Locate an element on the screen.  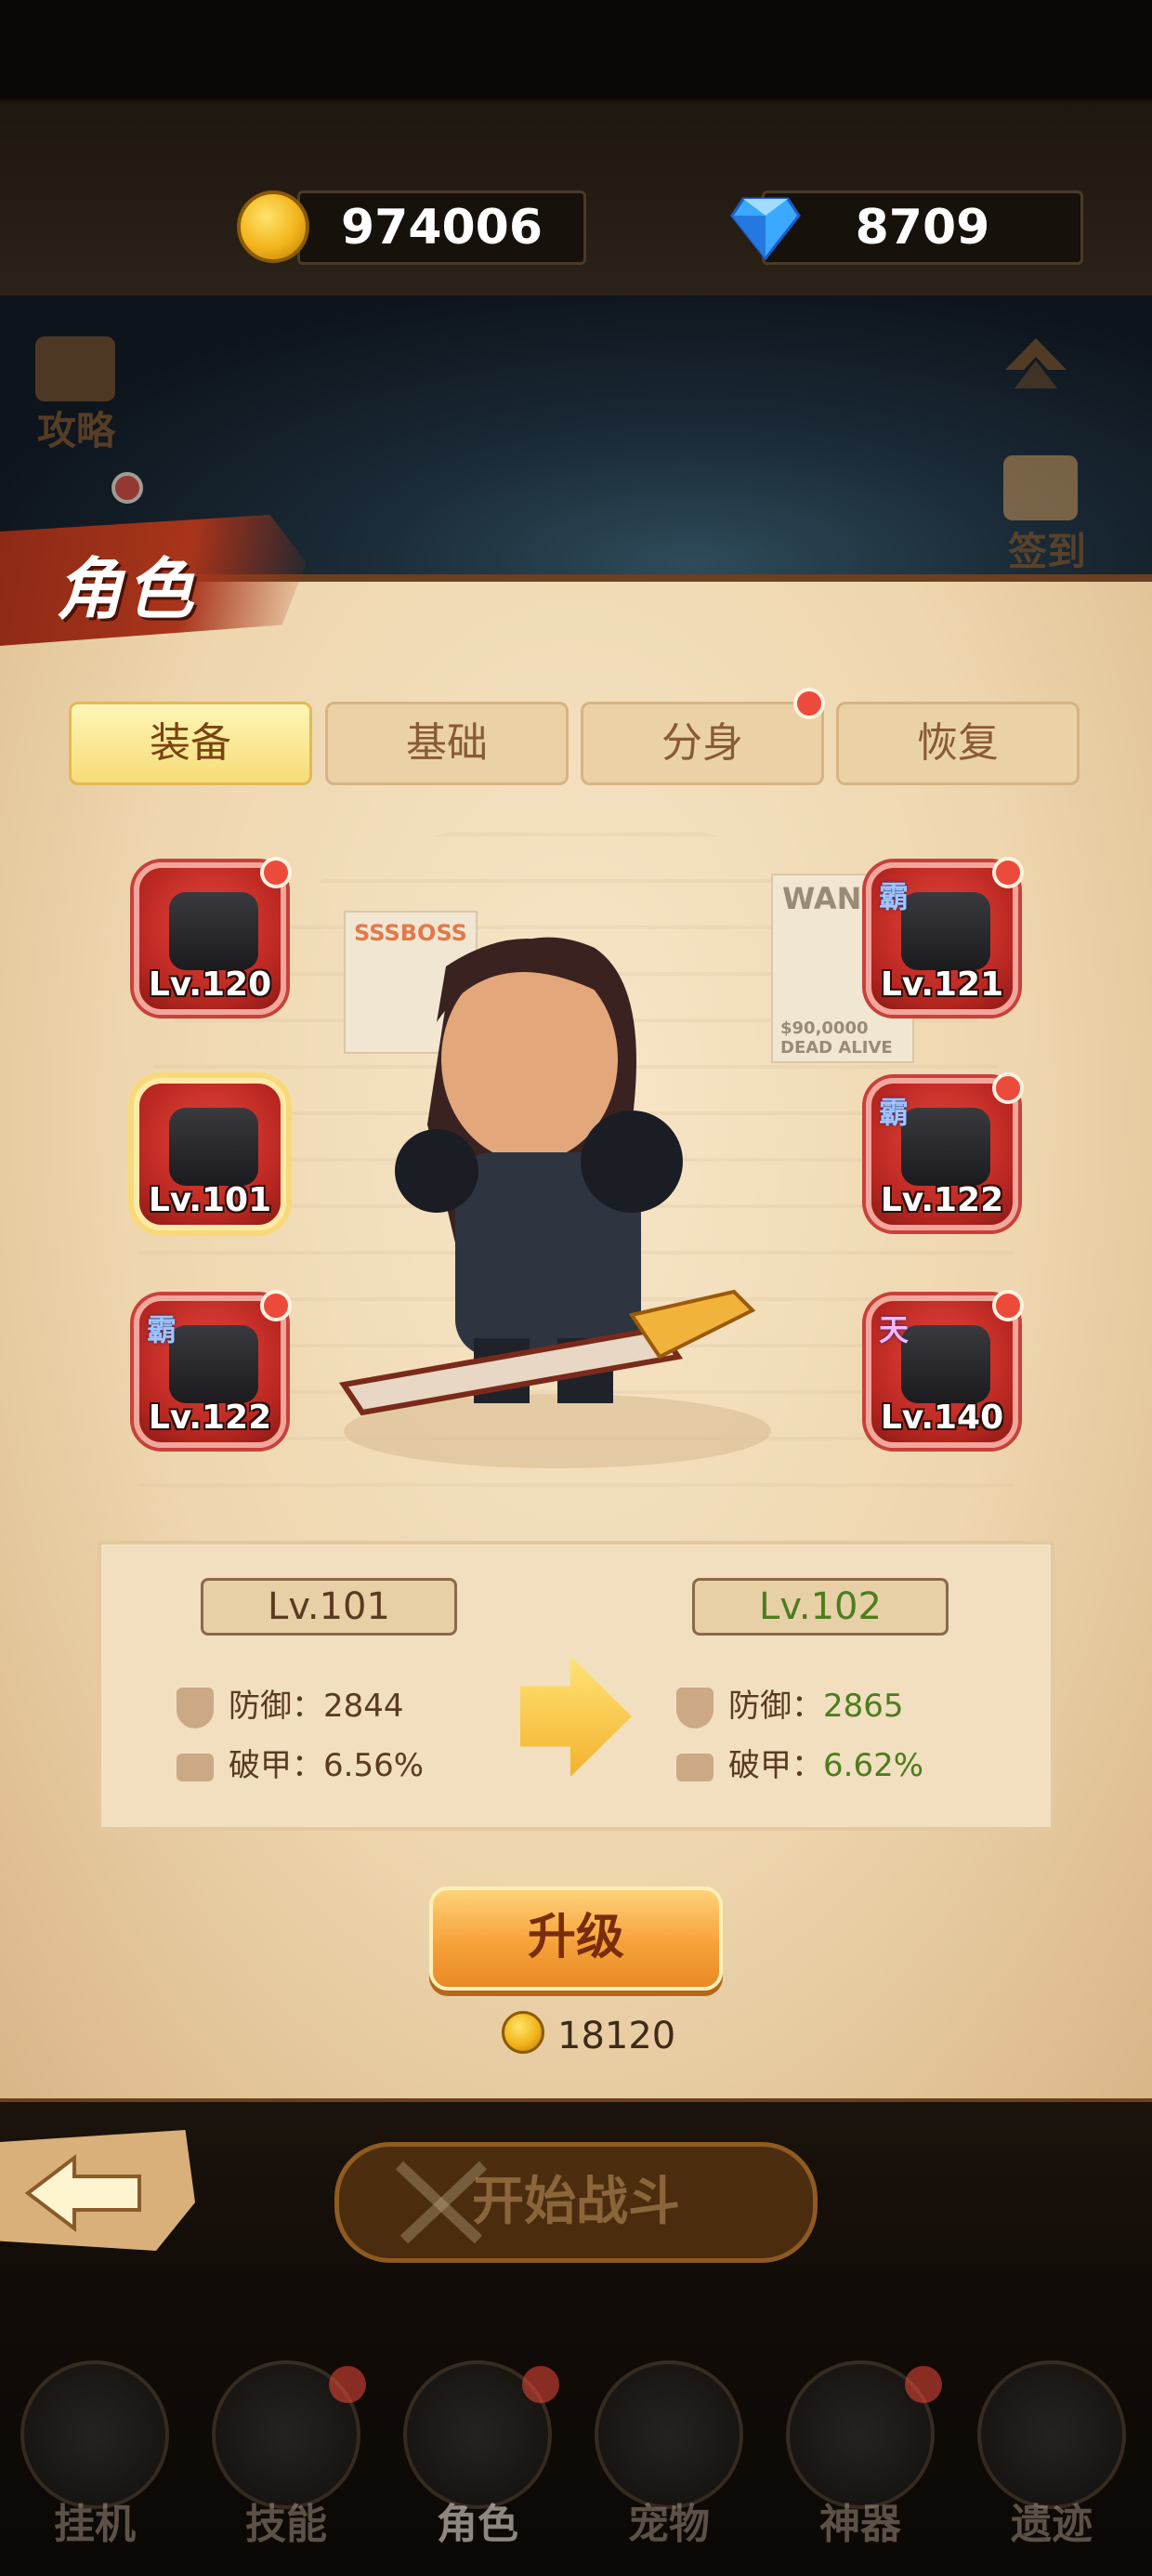
current-level-box: Lv.101 is located at coordinates (329, 1607).